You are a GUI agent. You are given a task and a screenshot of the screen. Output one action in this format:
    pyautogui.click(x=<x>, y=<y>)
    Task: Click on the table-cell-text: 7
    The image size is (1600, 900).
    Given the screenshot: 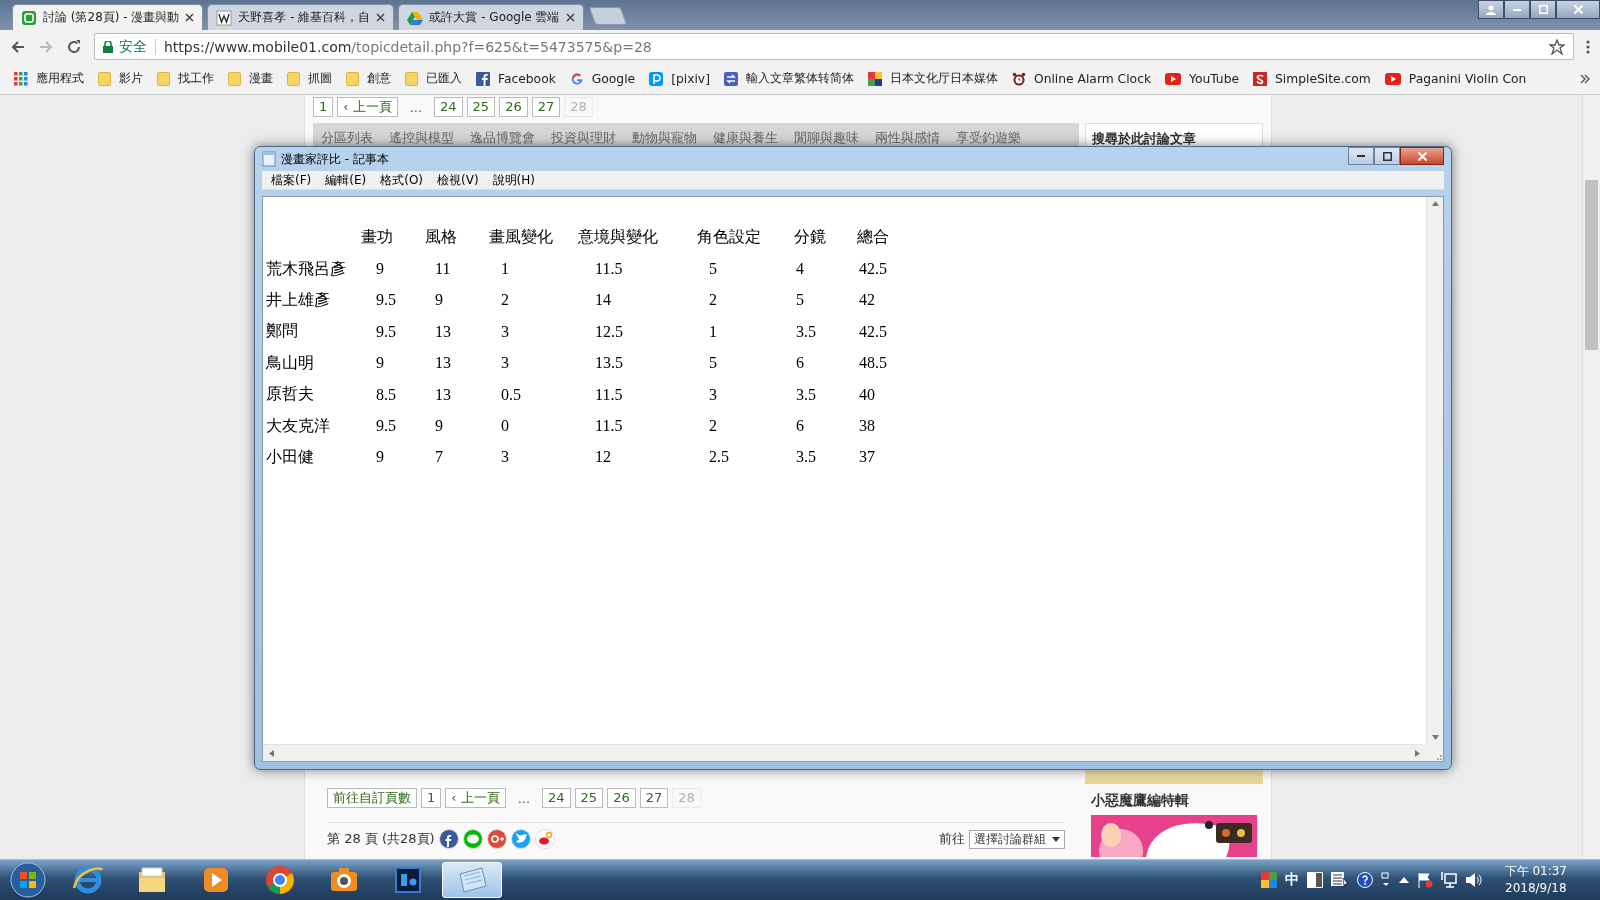 What is the action you would take?
    pyautogui.click(x=439, y=457)
    